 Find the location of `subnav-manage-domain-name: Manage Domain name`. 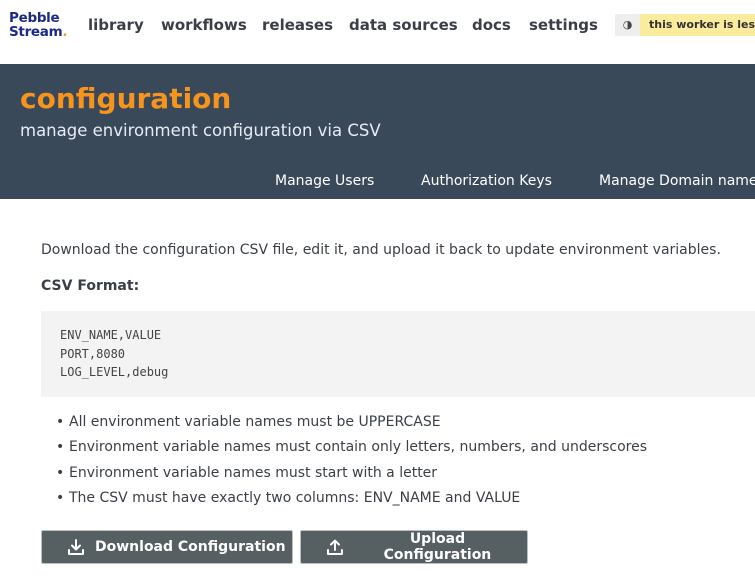

subnav-manage-domain-name: Manage Domain name is located at coordinates (677, 181).